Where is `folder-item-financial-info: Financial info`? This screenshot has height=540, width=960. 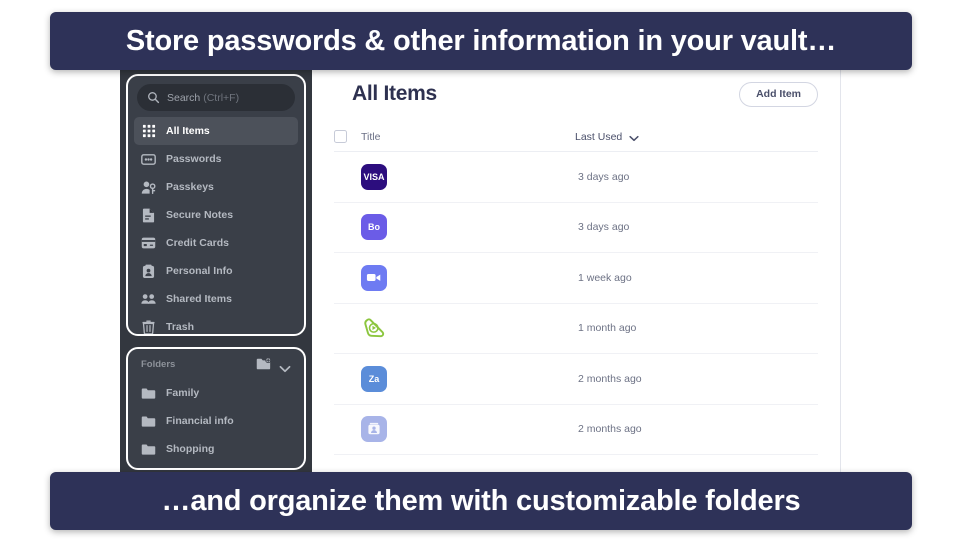
folder-item-financial-info: Financial info is located at coordinates (216, 421).